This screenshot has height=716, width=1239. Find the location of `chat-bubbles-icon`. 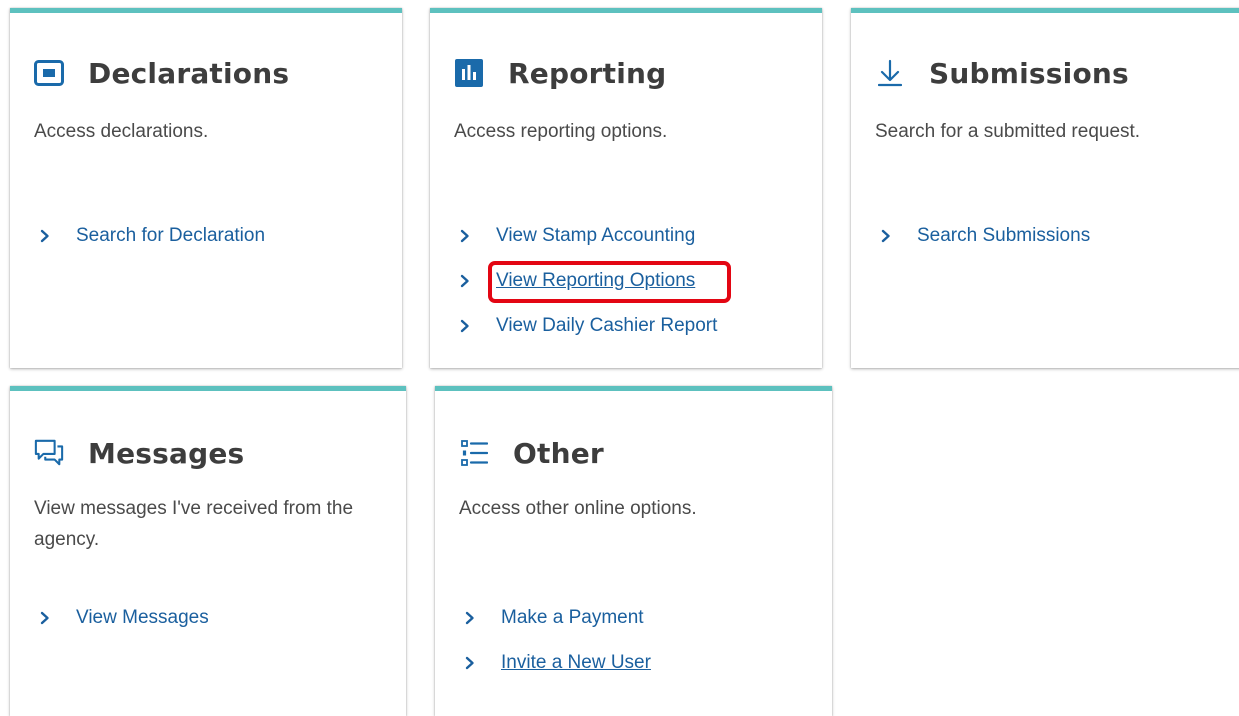

chat-bubbles-icon is located at coordinates (49, 453).